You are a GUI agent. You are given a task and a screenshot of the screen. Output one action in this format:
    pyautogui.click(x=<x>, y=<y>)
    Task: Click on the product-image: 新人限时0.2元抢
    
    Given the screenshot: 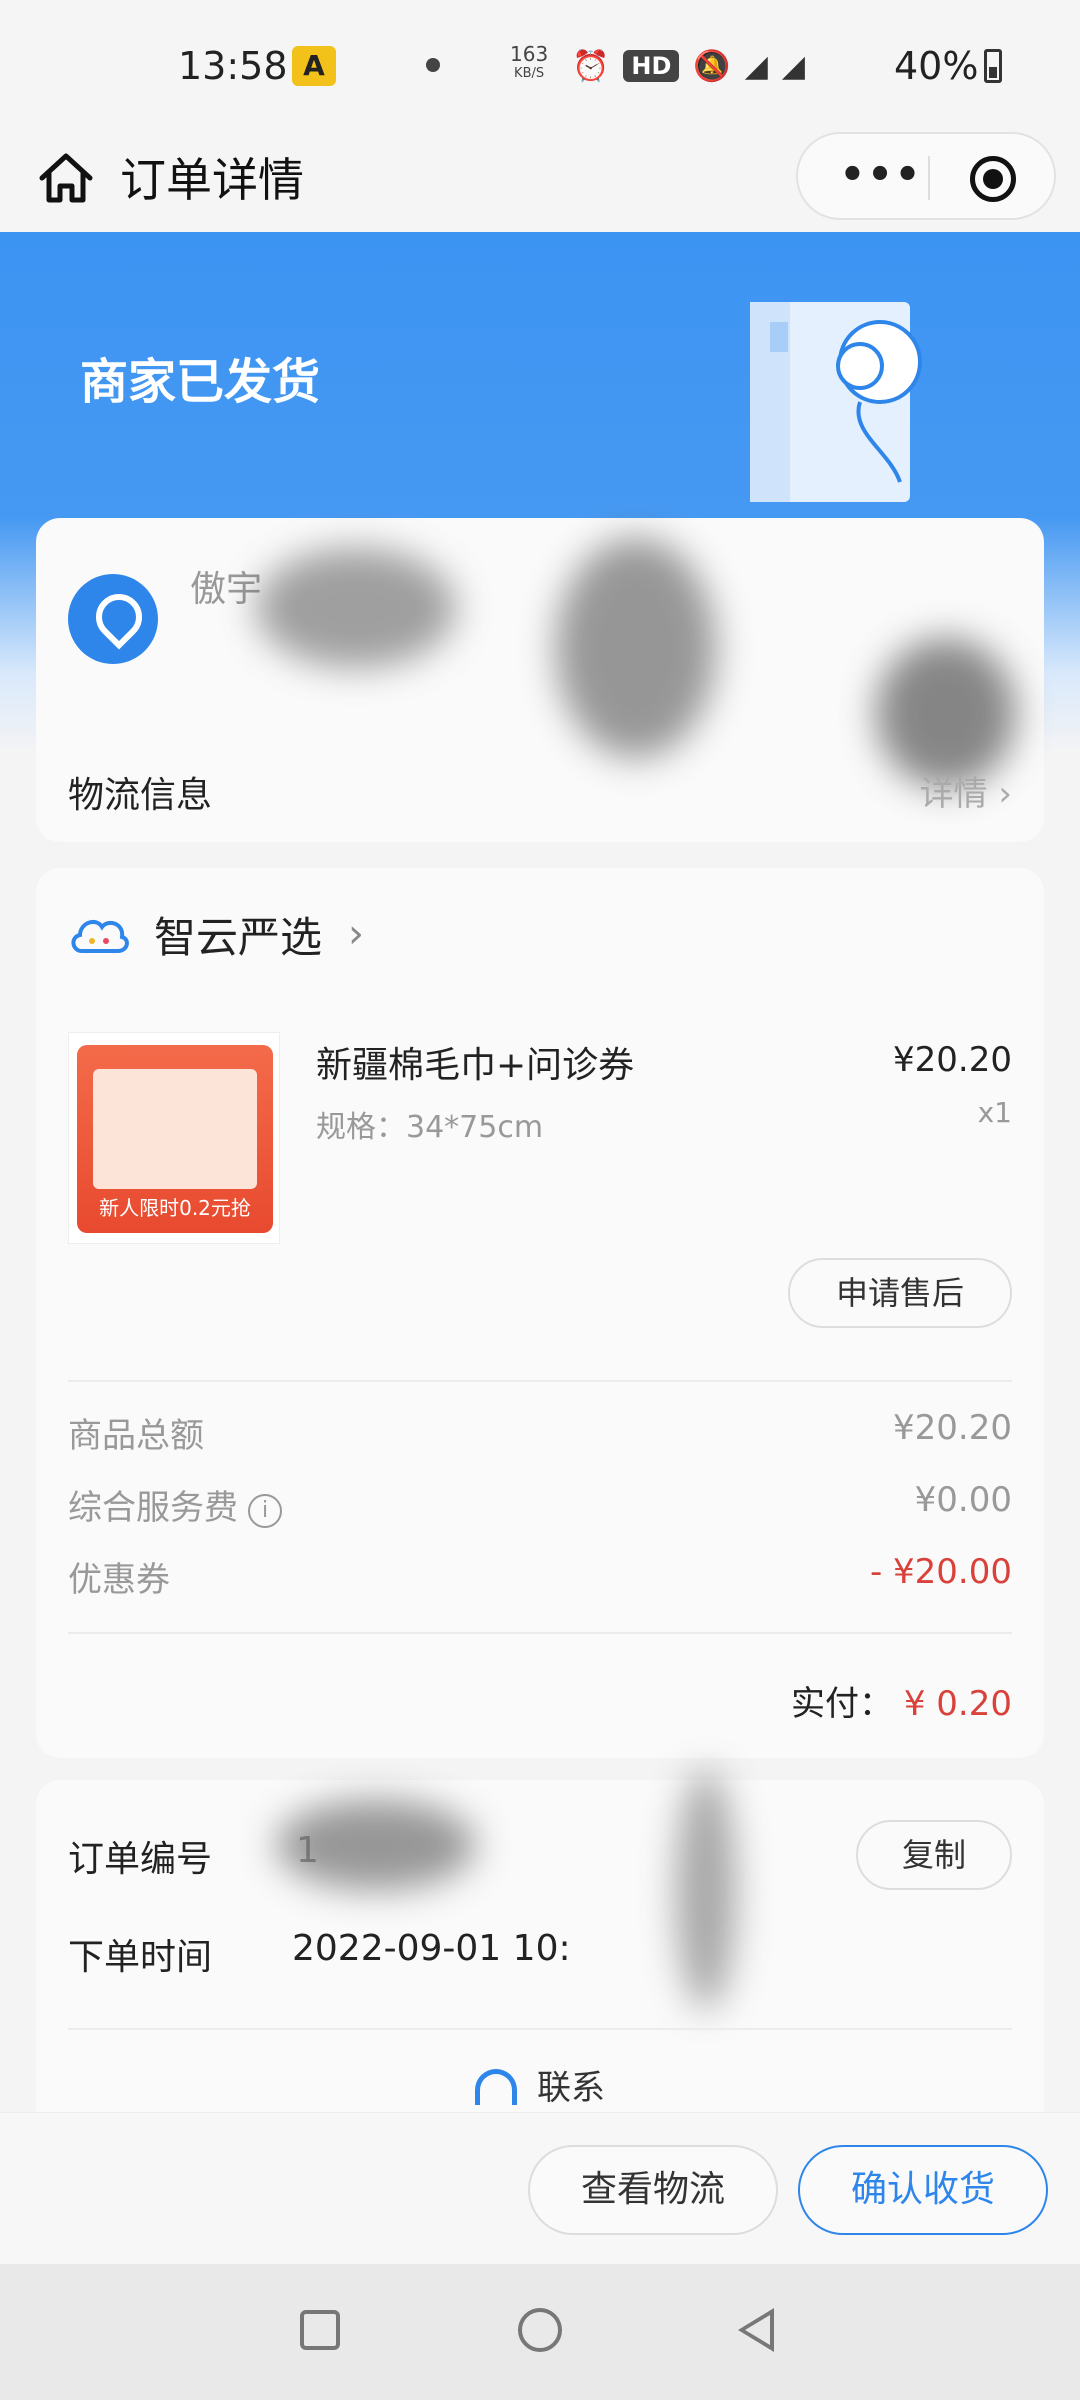 What is the action you would take?
    pyautogui.click(x=174, y=1138)
    